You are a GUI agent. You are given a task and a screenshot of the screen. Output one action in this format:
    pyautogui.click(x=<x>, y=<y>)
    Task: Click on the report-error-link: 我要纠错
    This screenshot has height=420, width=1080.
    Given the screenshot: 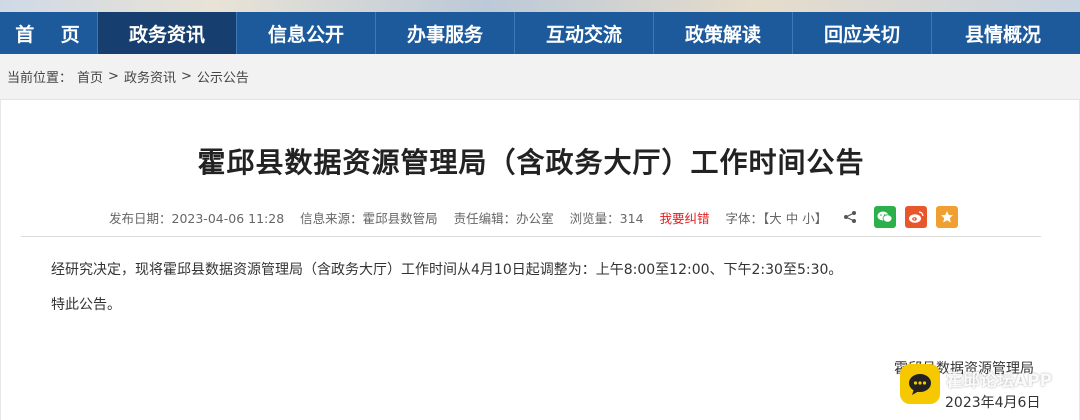 What is the action you would take?
    pyautogui.click(x=685, y=217)
    